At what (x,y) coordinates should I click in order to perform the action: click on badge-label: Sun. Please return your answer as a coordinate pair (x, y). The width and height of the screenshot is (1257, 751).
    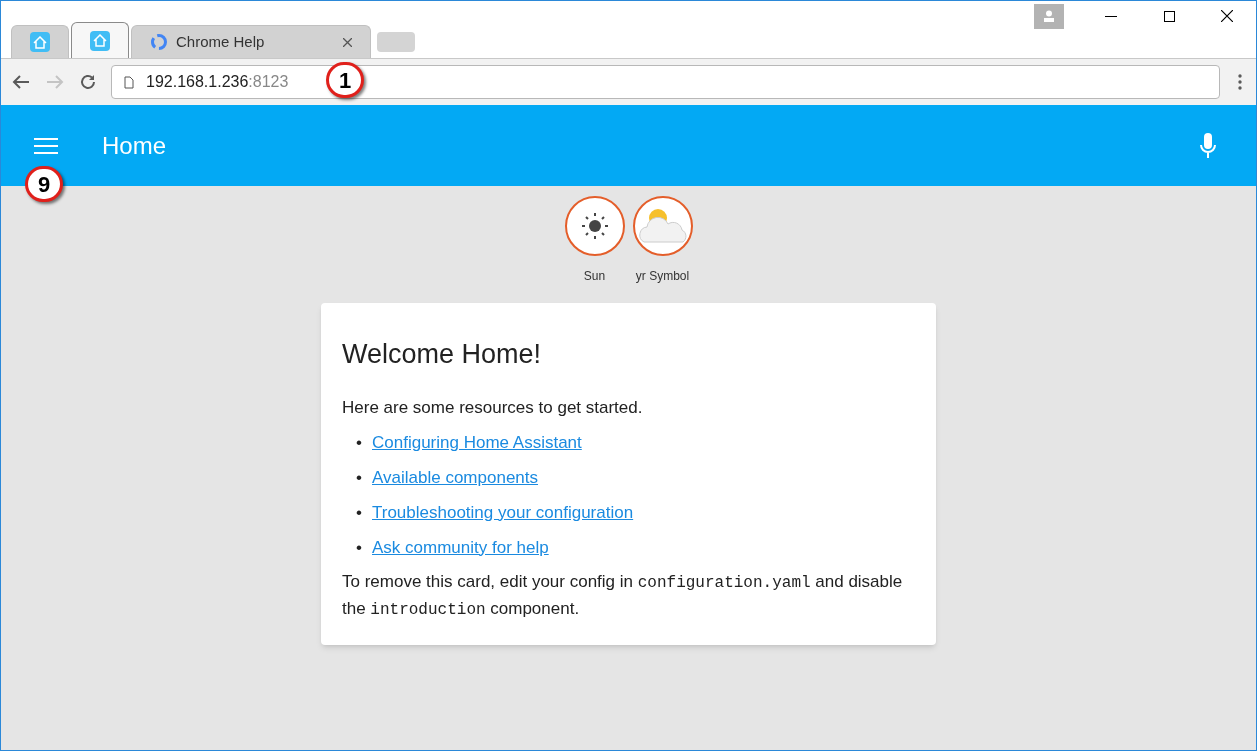
    Looking at the image, I should click on (594, 276).